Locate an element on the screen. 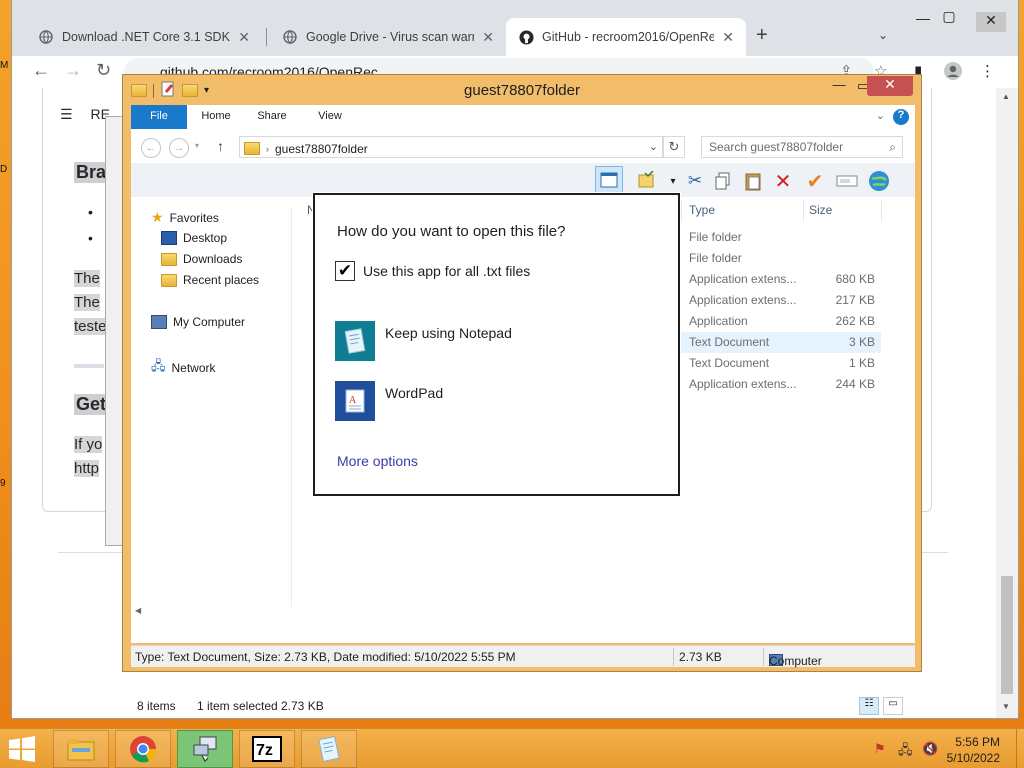  show-desktop-button is located at coordinates (1020, 748).